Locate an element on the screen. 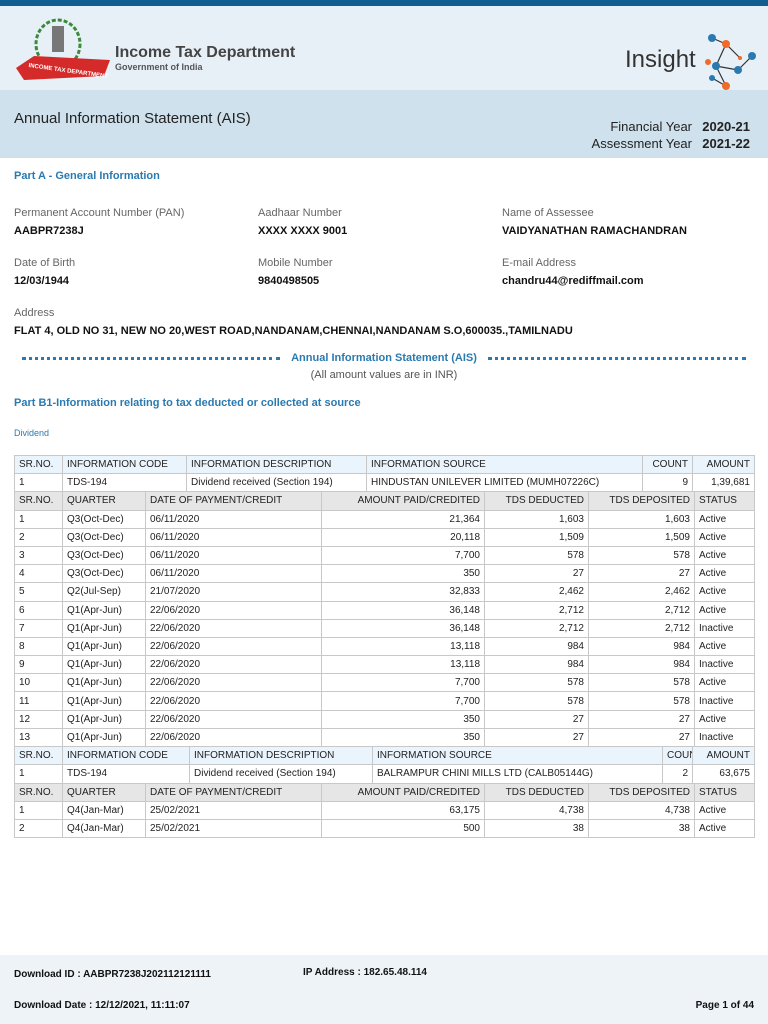  table-cell: SR.NO. is located at coordinates (38, 756).